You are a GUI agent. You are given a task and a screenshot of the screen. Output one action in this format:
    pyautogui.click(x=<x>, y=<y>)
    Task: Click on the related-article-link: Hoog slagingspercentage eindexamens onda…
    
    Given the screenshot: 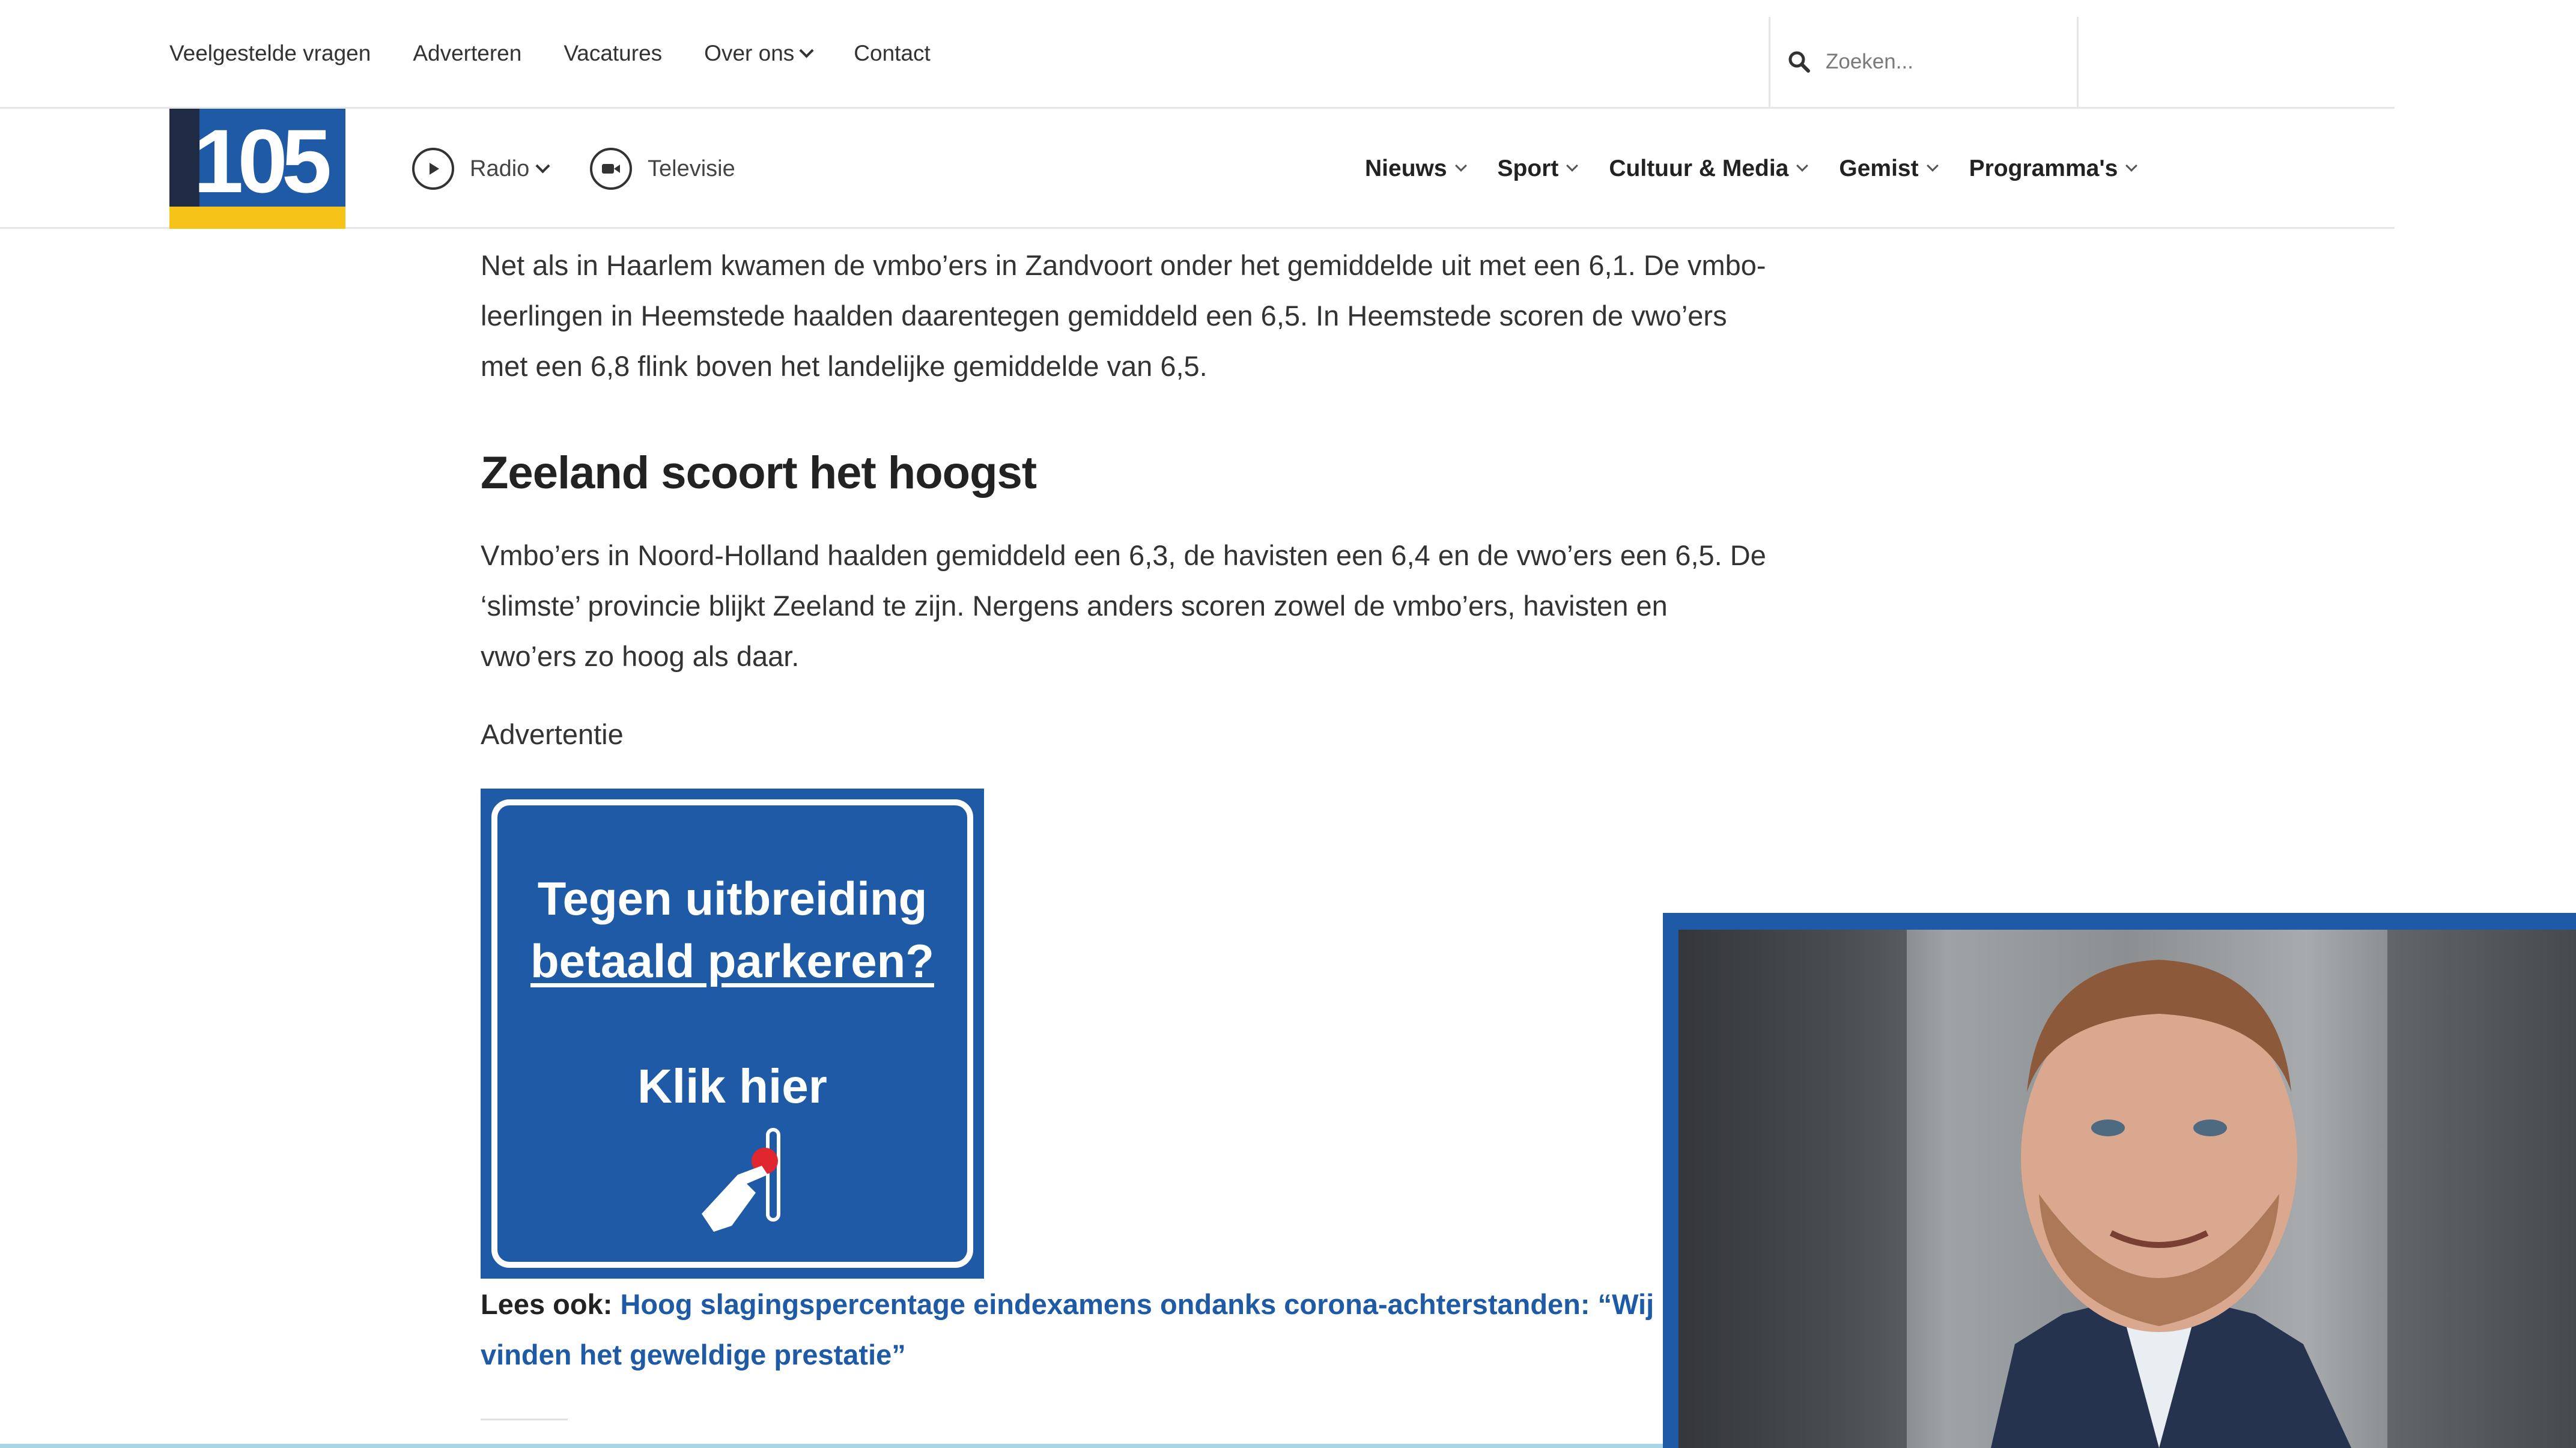 What is the action you would take?
    pyautogui.click(x=1067, y=1330)
    